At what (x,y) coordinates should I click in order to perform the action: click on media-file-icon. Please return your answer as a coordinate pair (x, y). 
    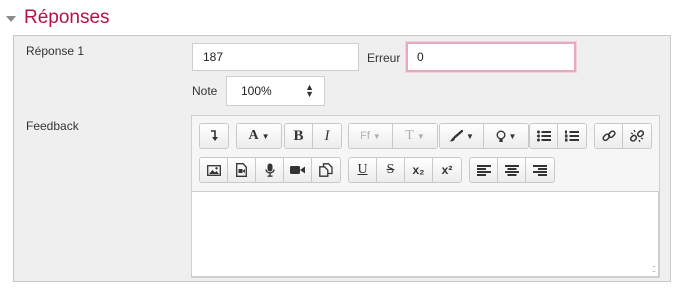
    Looking at the image, I should click on (241, 170).